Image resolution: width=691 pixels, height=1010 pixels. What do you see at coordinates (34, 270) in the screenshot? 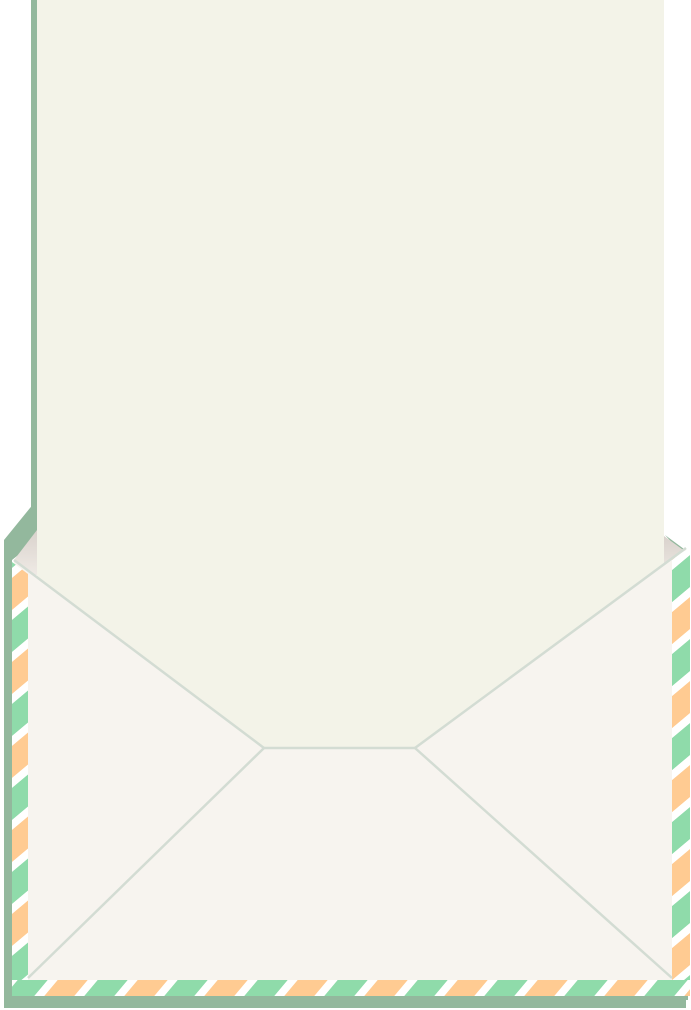
I see `letter-shadow` at bounding box center [34, 270].